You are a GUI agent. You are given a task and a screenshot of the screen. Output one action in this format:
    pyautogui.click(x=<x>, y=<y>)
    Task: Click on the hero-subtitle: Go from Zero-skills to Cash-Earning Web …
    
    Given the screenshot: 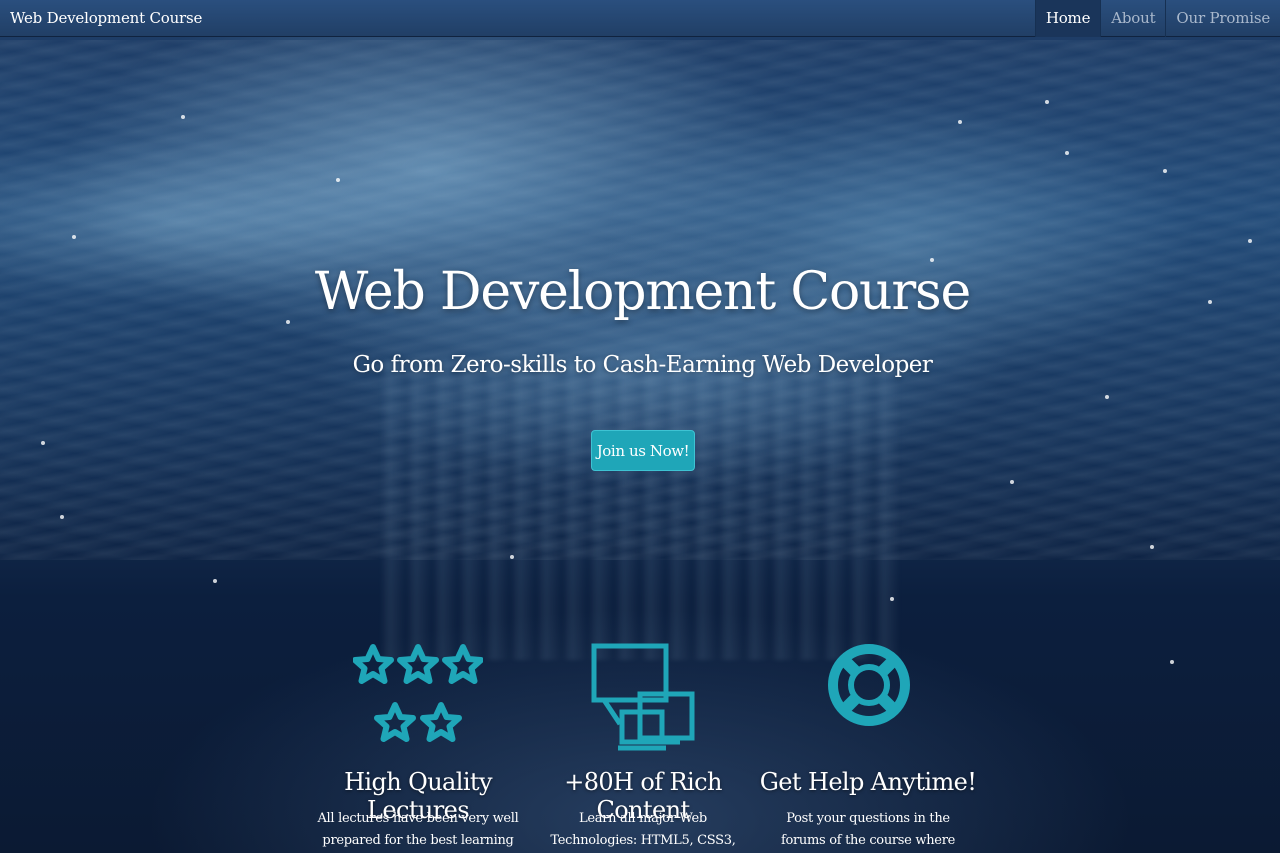 What is the action you would take?
    pyautogui.click(x=642, y=365)
    